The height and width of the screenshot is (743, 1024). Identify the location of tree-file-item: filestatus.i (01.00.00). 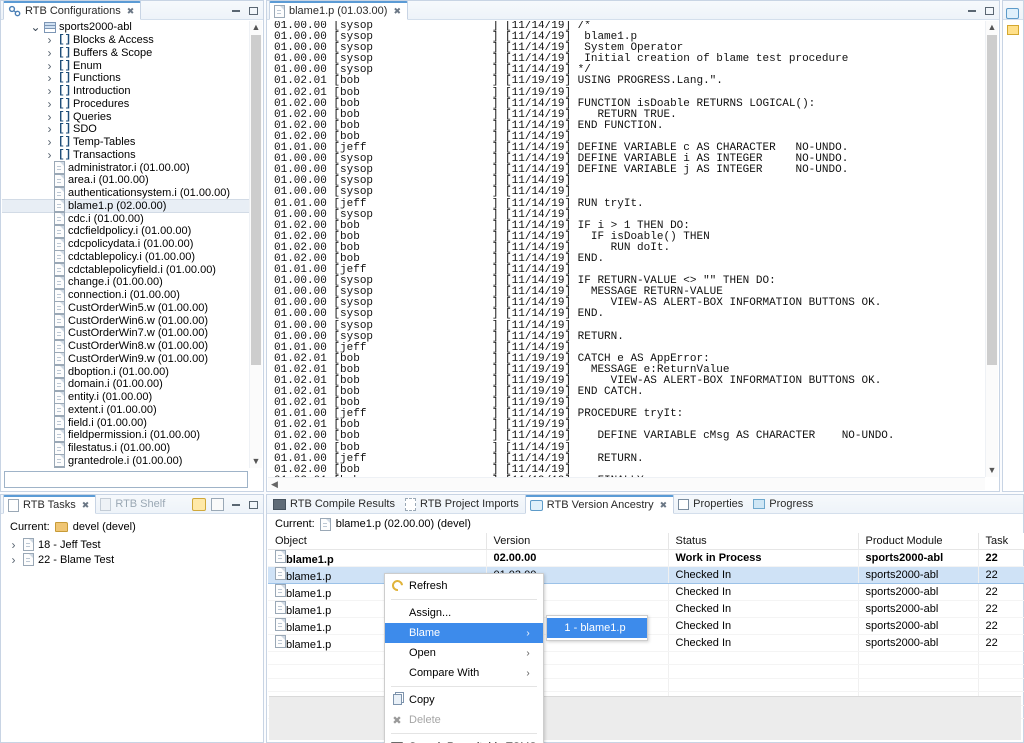
(132, 448).